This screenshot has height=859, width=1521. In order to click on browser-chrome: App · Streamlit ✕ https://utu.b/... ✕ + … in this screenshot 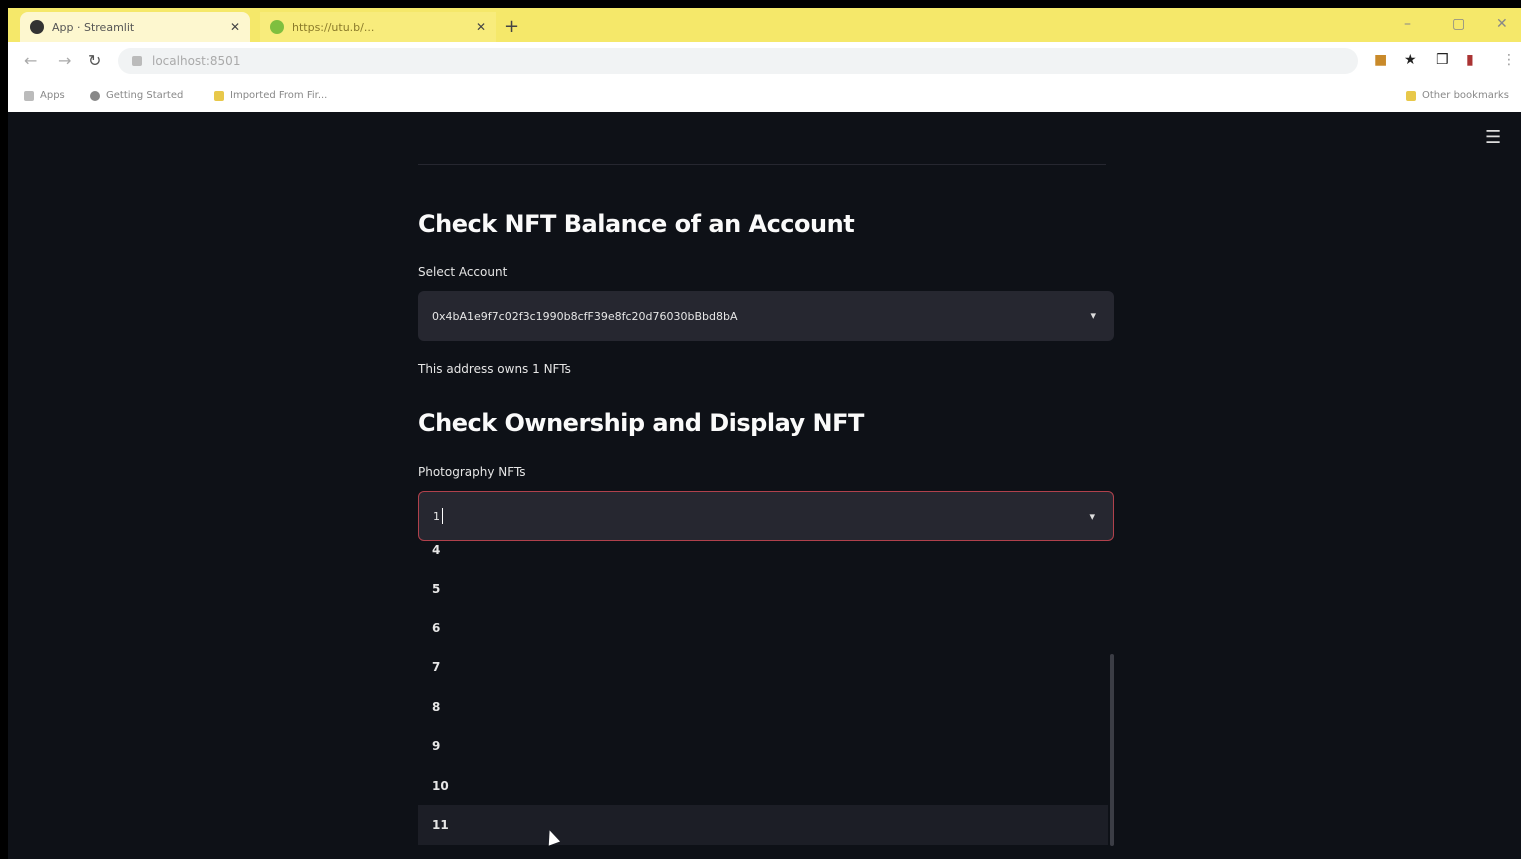, I will do `click(764, 60)`.